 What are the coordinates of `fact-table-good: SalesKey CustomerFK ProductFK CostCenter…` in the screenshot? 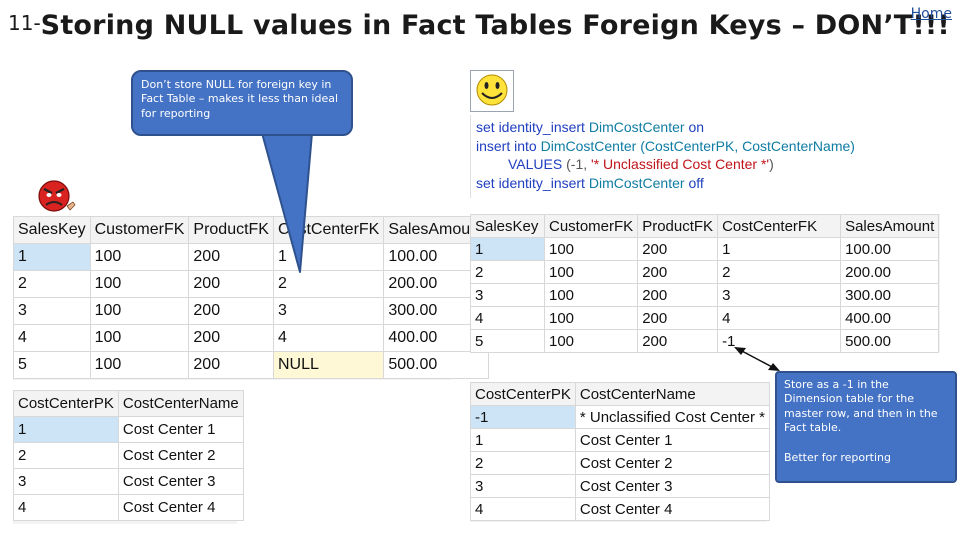 It's located at (705, 283).